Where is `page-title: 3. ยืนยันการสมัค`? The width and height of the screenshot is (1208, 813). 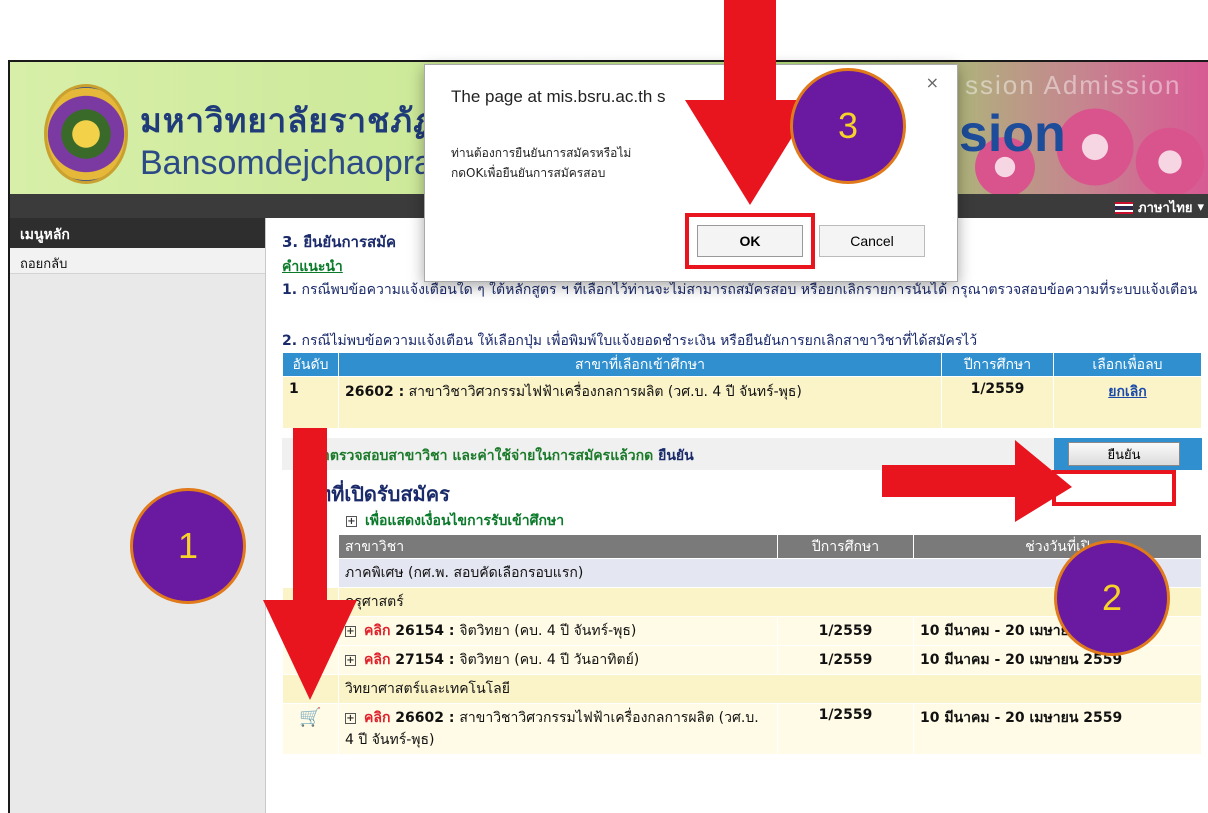
page-title: 3. ยืนยันการสมัค is located at coordinates (339, 242).